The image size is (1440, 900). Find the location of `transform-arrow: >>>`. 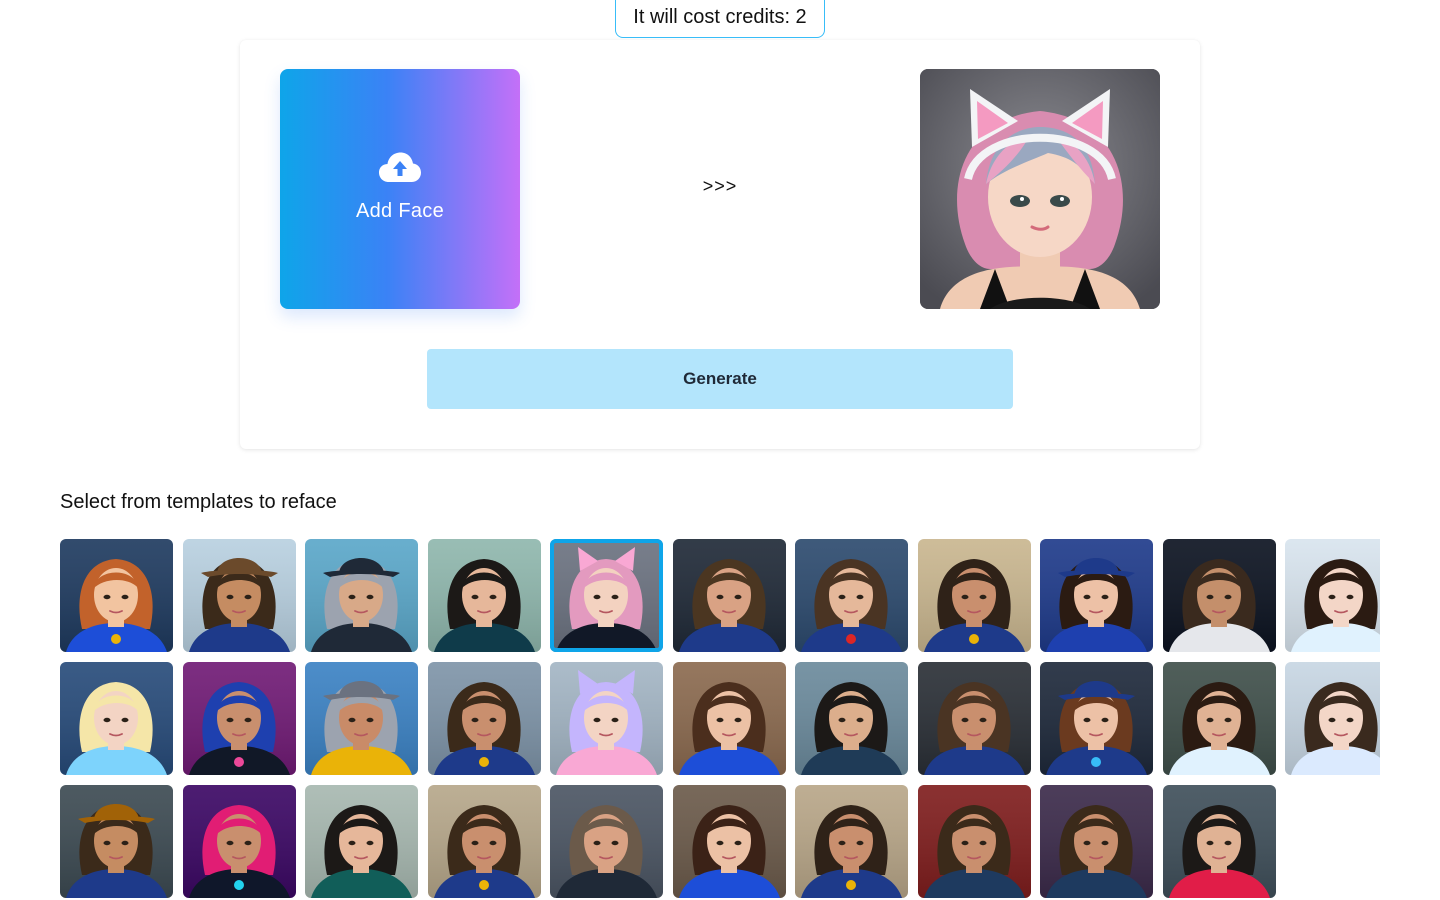

transform-arrow: >>> is located at coordinates (720, 186).